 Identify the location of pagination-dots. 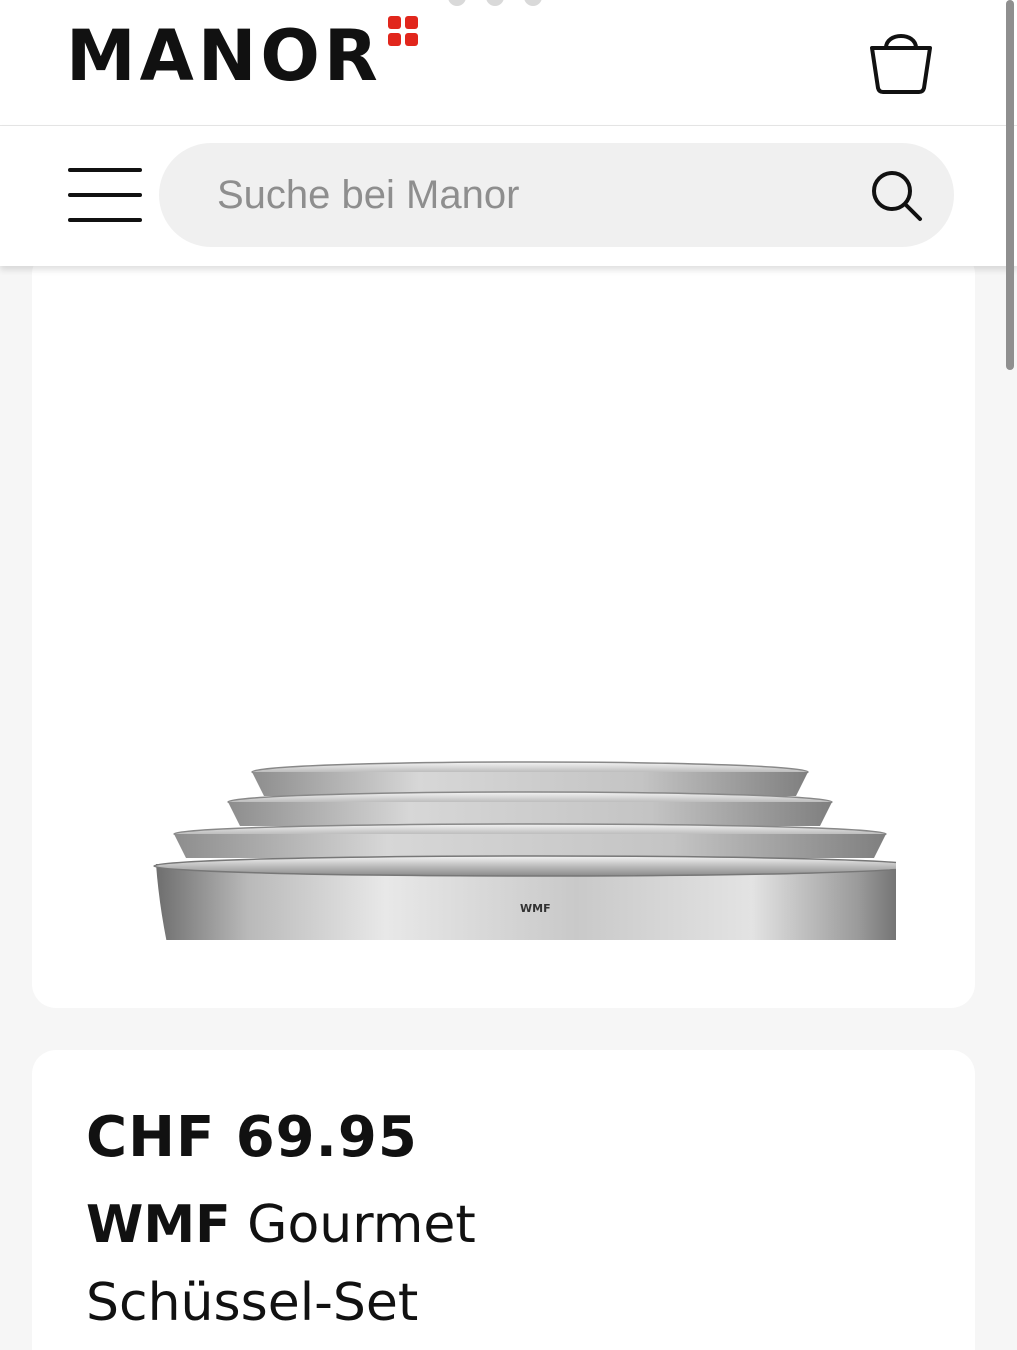
(495, 3).